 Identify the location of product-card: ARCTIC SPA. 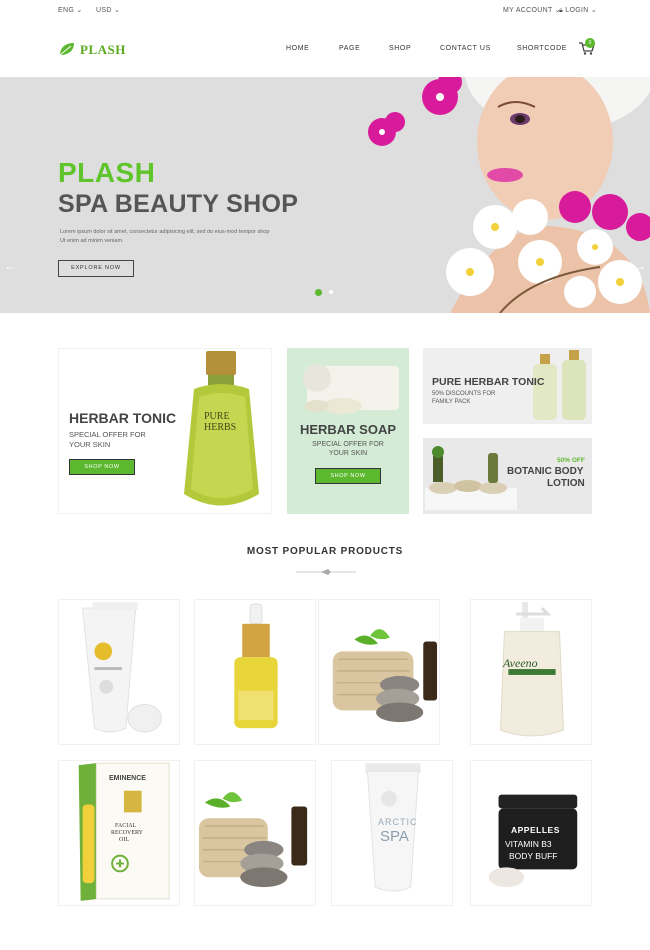
(392, 833).